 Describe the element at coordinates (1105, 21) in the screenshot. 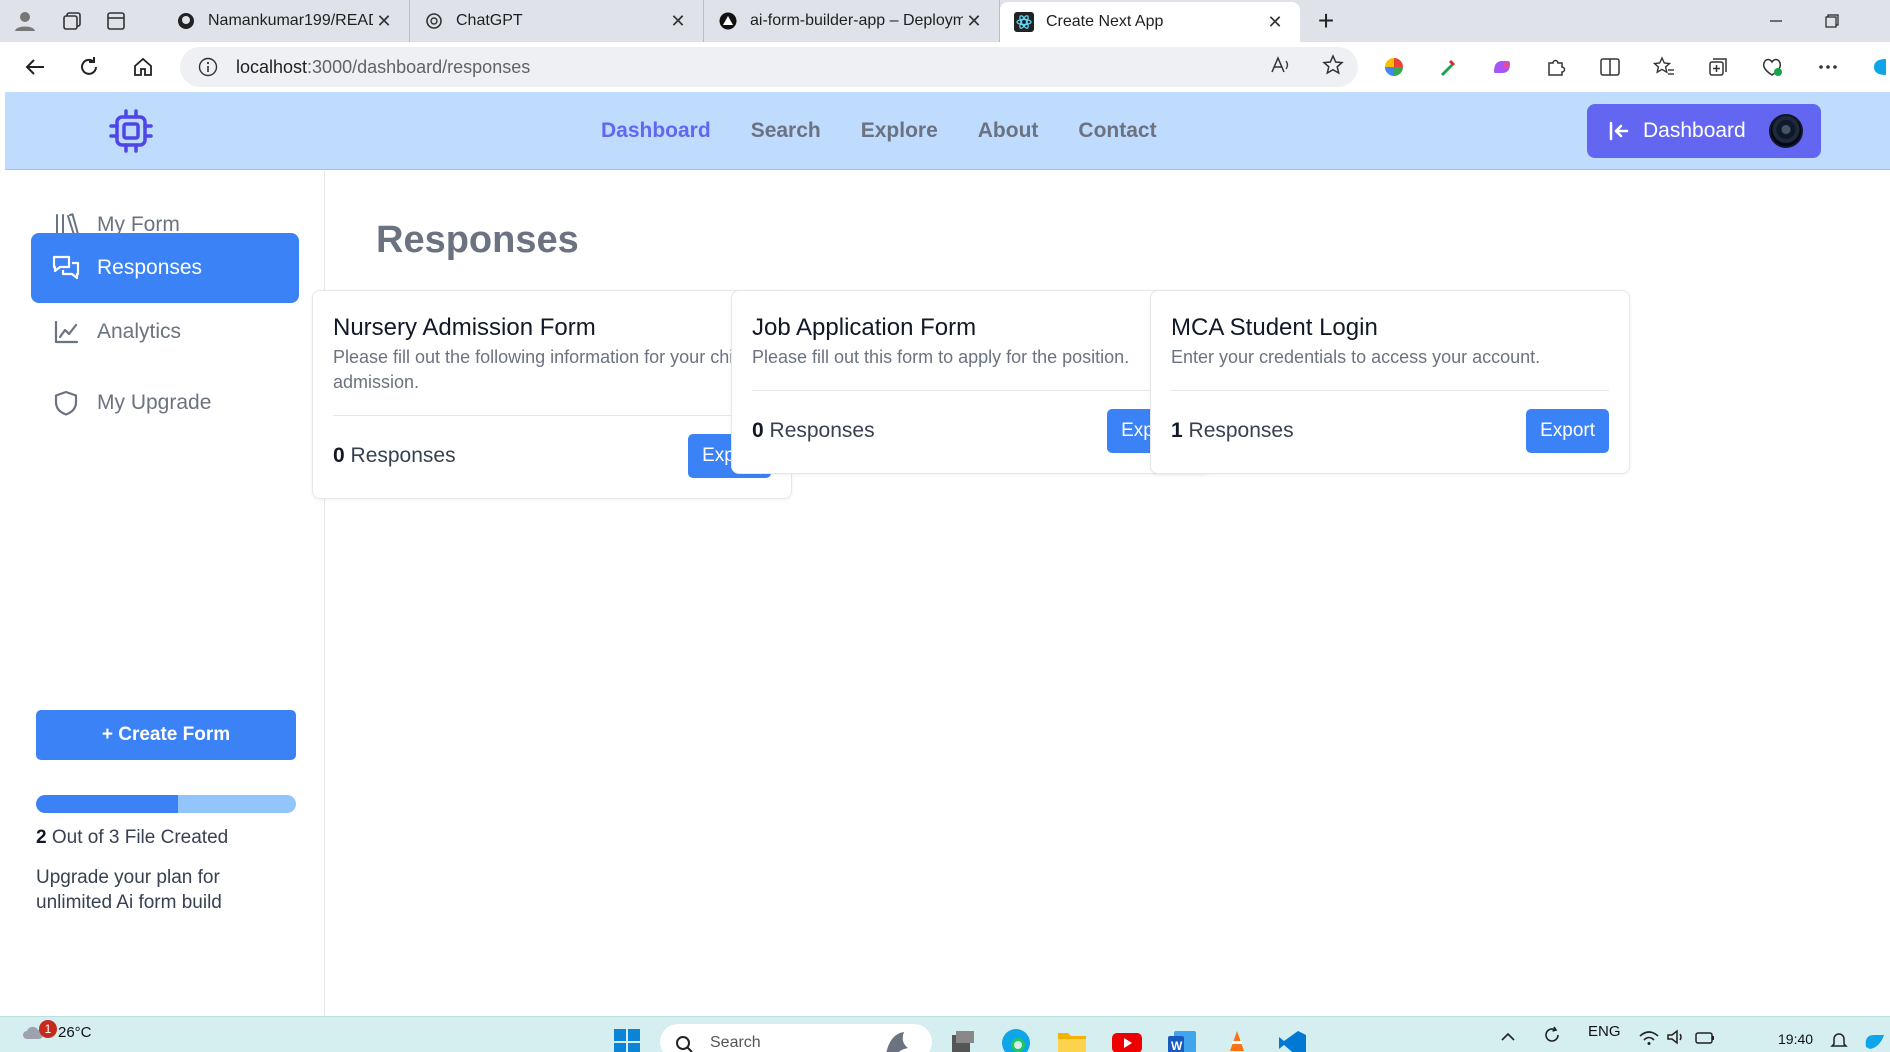

I see `tab-title: Create Next App` at that location.